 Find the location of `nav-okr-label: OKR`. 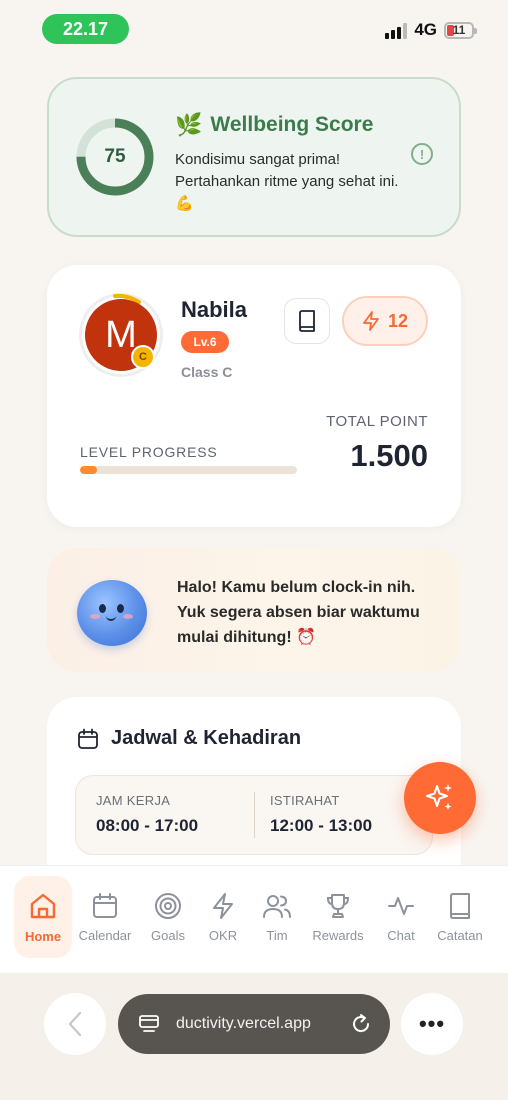

nav-okr-label: OKR is located at coordinates (223, 935).